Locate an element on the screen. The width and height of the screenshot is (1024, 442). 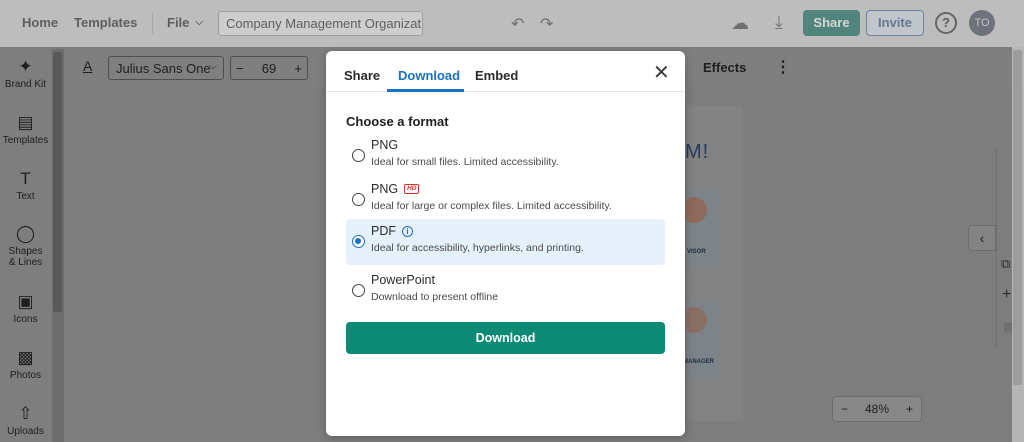
format-heading: Choose a format is located at coordinates (397, 121).